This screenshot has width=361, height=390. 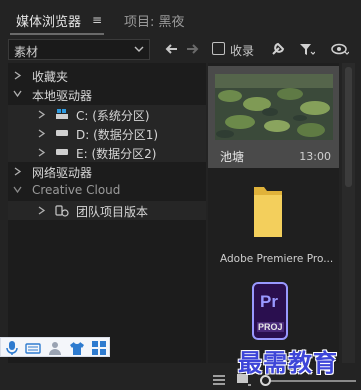 What do you see at coordinates (107, 75) in the screenshot?
I see `tree-item-favorites: 收藏夹` at bounding box center [107, 75].